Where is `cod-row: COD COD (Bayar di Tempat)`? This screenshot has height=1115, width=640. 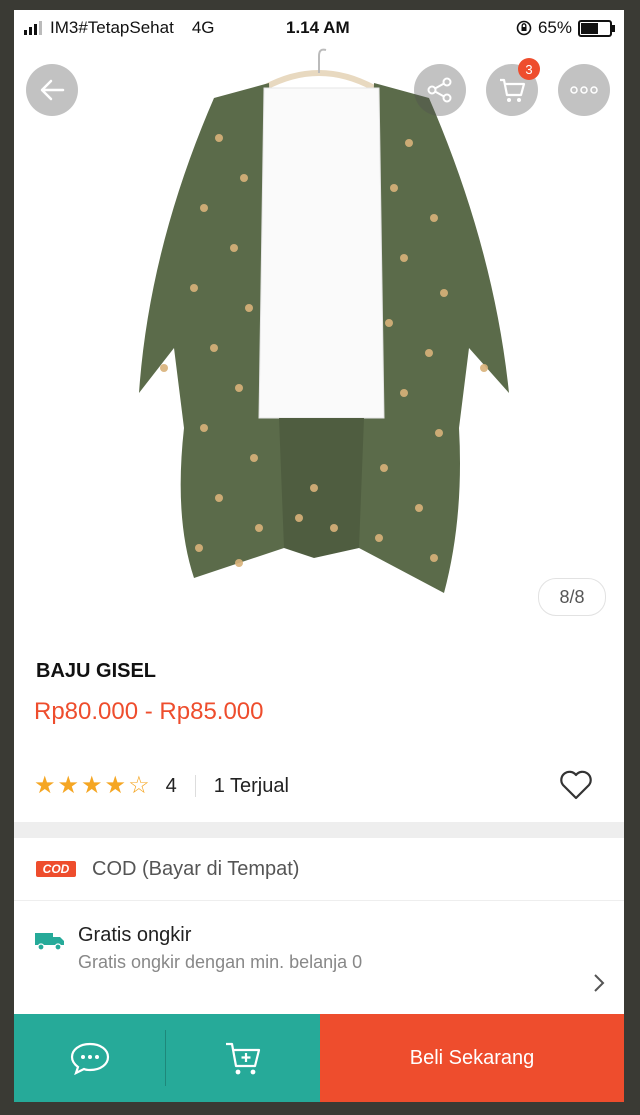 cod-row: COD COD (Bayar di Tempat) is located at coordinates (319, 869).